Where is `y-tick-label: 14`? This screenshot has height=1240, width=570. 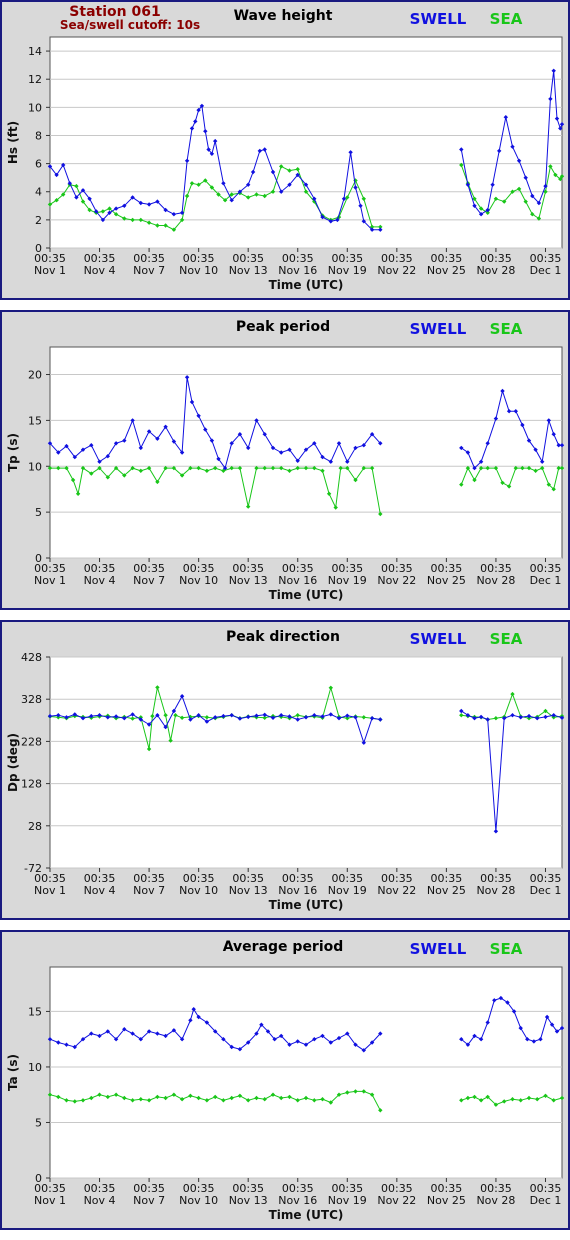 y-tick-label: 14 is located at coordinates (35, 51).